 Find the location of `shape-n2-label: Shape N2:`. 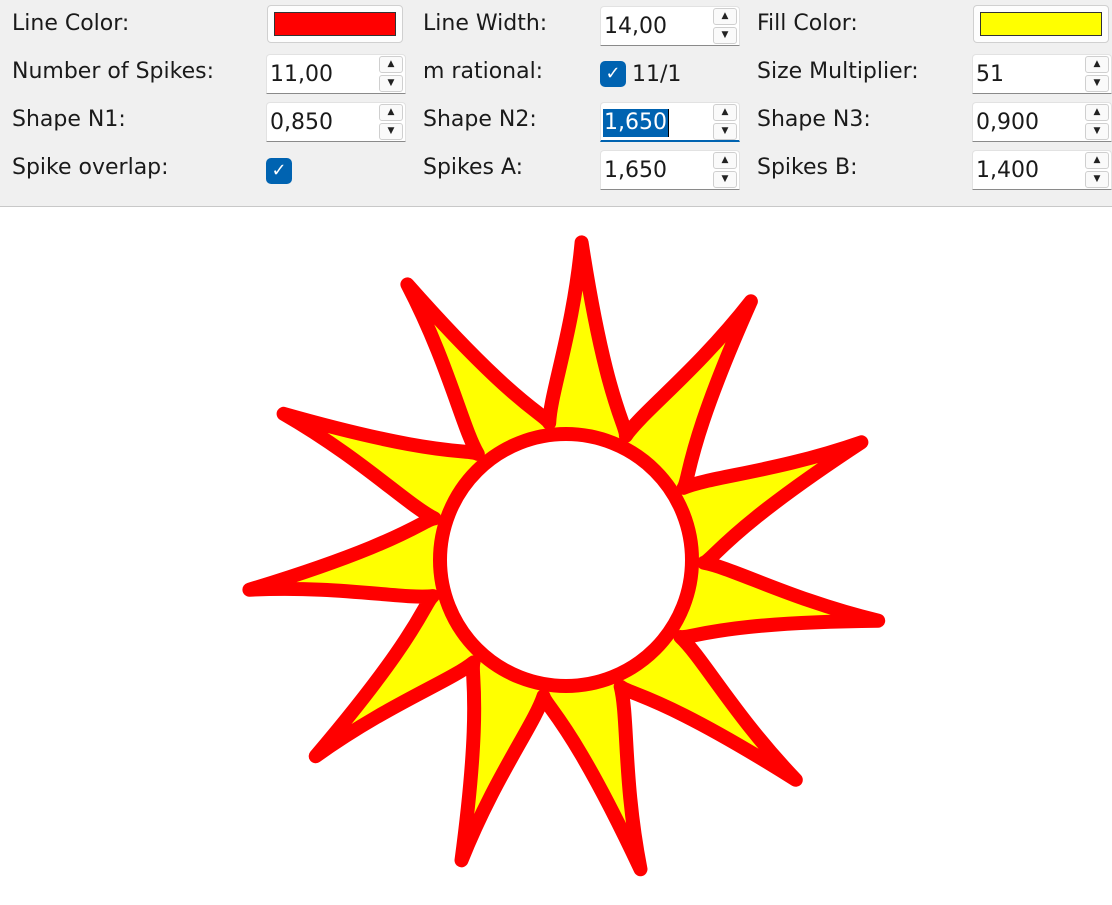

shape-n2-label: Shape N2: is located at coordinates (480, 119).